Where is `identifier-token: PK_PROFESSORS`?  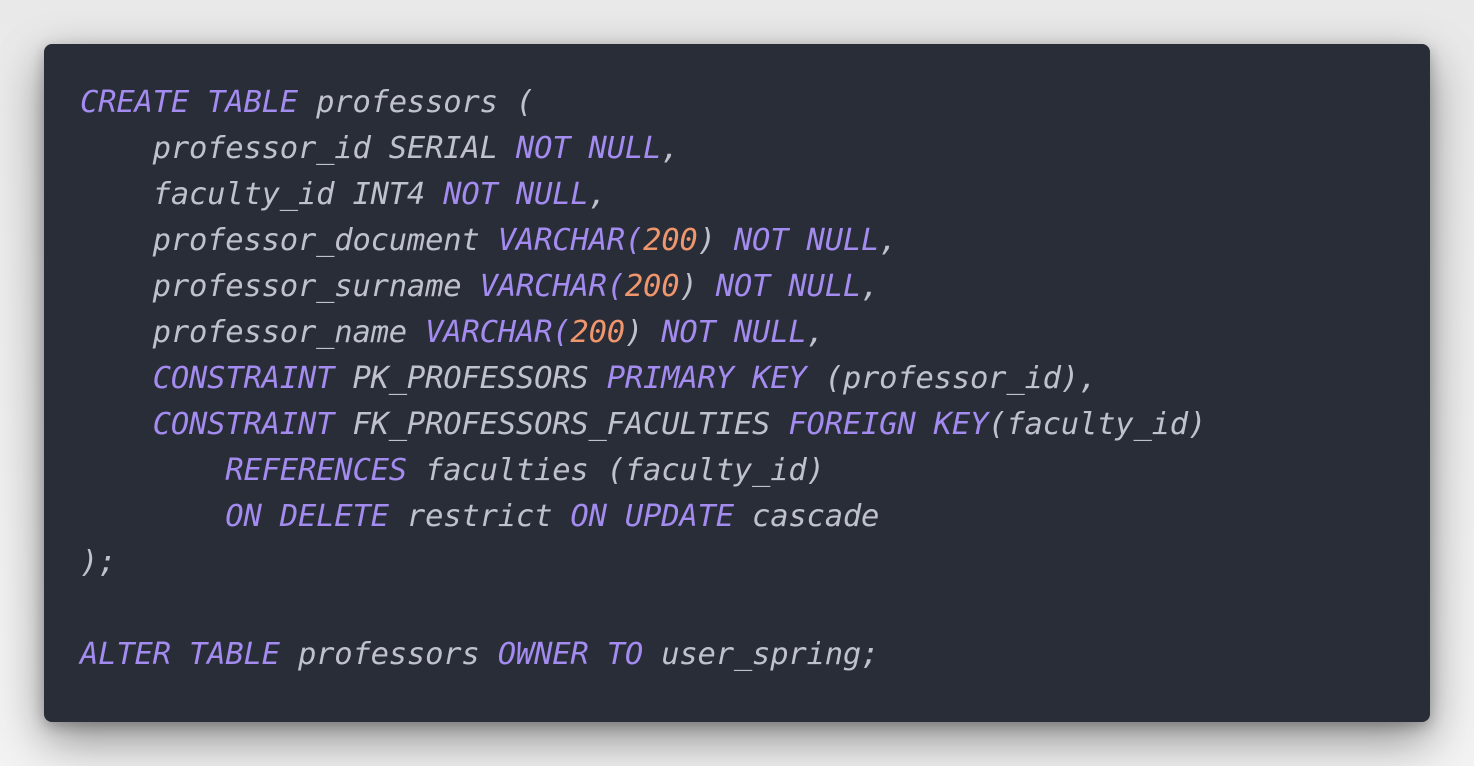 identifier-token: PK_PROFESSORS is located at coordinates (470, 378).